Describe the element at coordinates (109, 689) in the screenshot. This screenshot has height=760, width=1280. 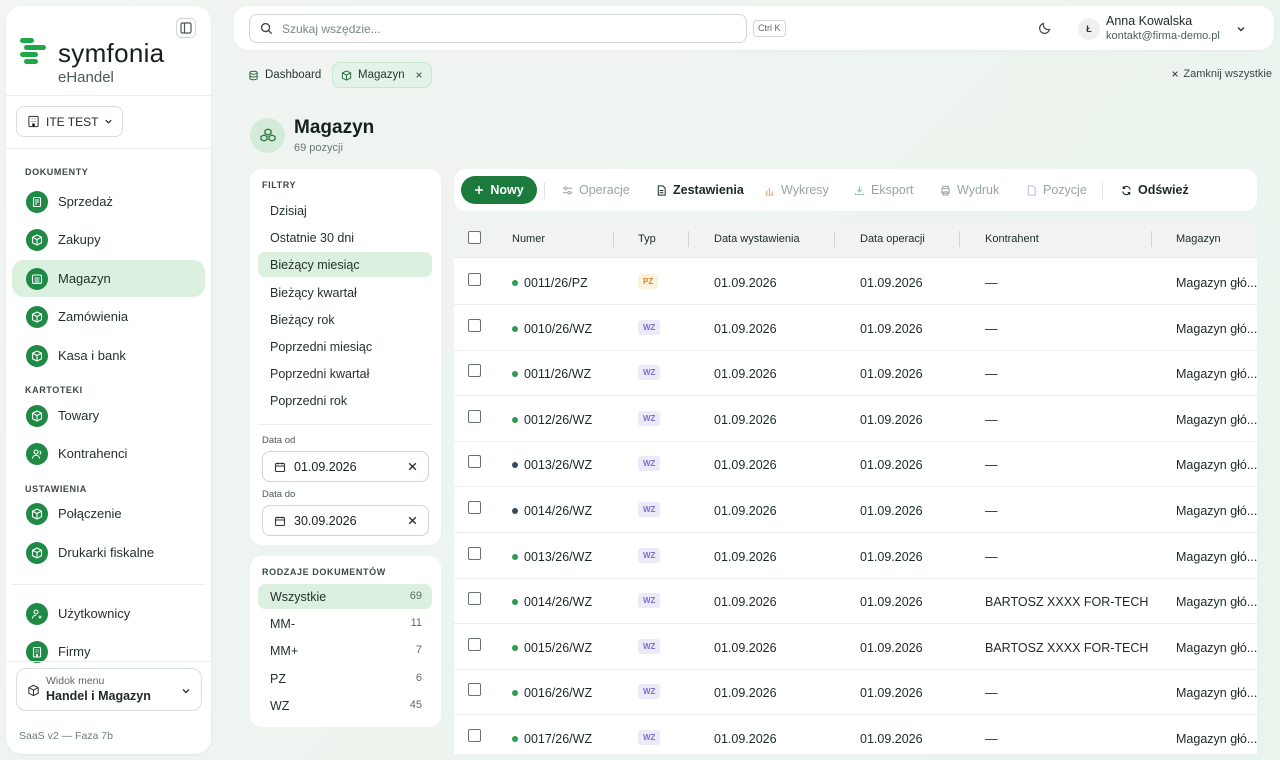
I see `menu-view-selector: Widok menu Handel i Magazyn` at that location.